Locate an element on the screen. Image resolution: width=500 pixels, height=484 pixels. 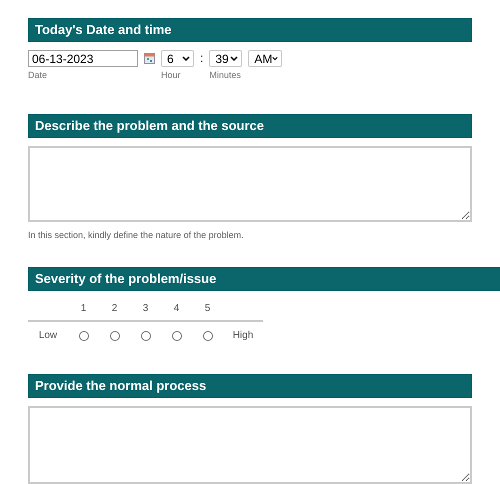
low-label: Low is located at coordinates (48, 335).